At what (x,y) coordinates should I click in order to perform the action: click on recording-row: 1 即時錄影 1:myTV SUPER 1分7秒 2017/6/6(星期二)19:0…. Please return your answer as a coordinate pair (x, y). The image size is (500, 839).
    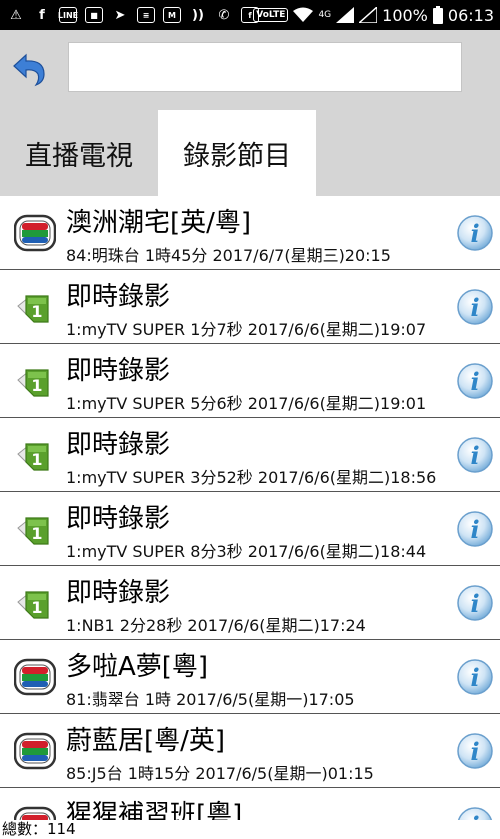
    Looking at the image, I should click on (250, 307).